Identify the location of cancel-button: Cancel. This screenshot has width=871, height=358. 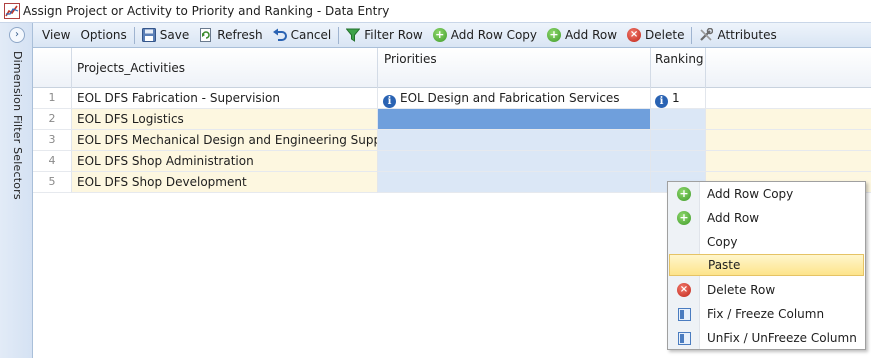
(302, 35).